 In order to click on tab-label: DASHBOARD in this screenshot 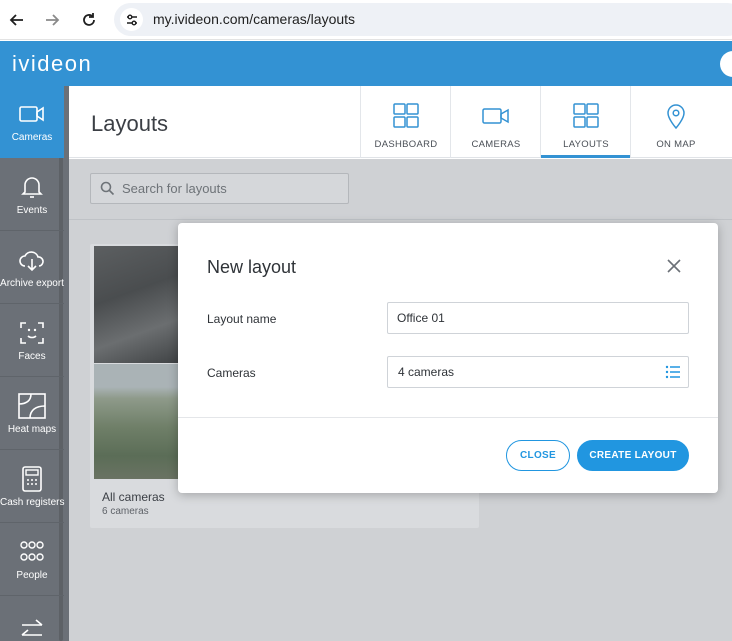, I will do `click(406, 144)`.